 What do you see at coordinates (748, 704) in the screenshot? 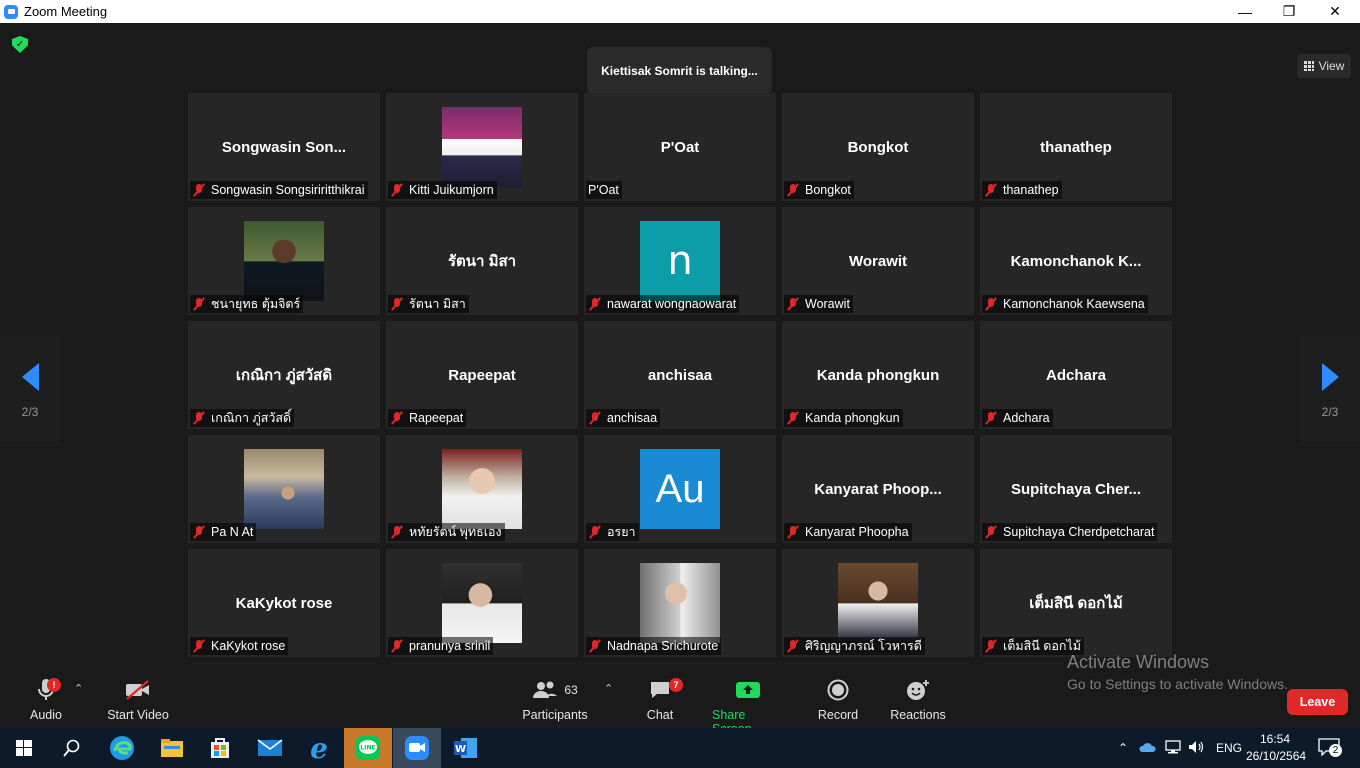
I see `share-screen-button: Share Screen` at bounding box center [748, 704].